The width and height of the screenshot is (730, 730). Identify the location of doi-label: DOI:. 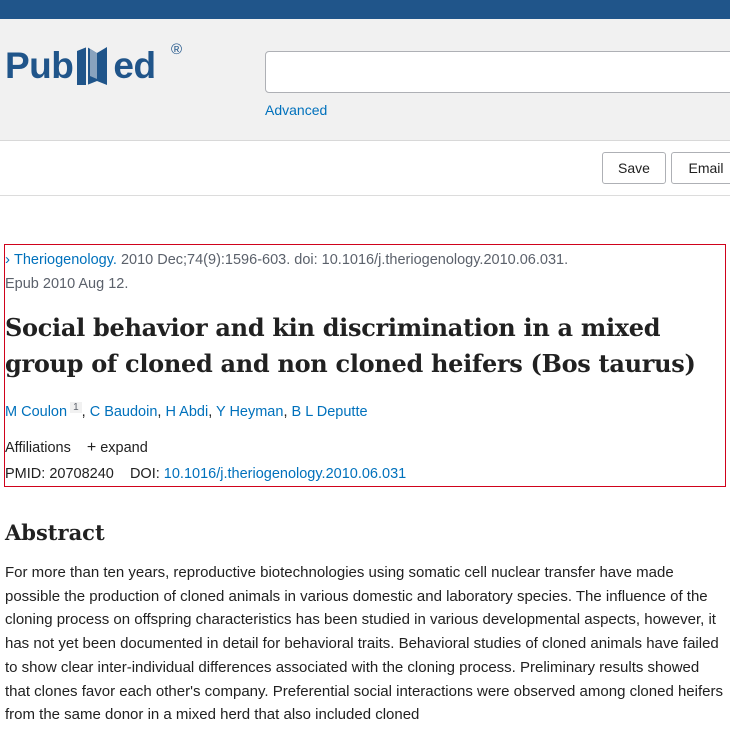
(144, 474).